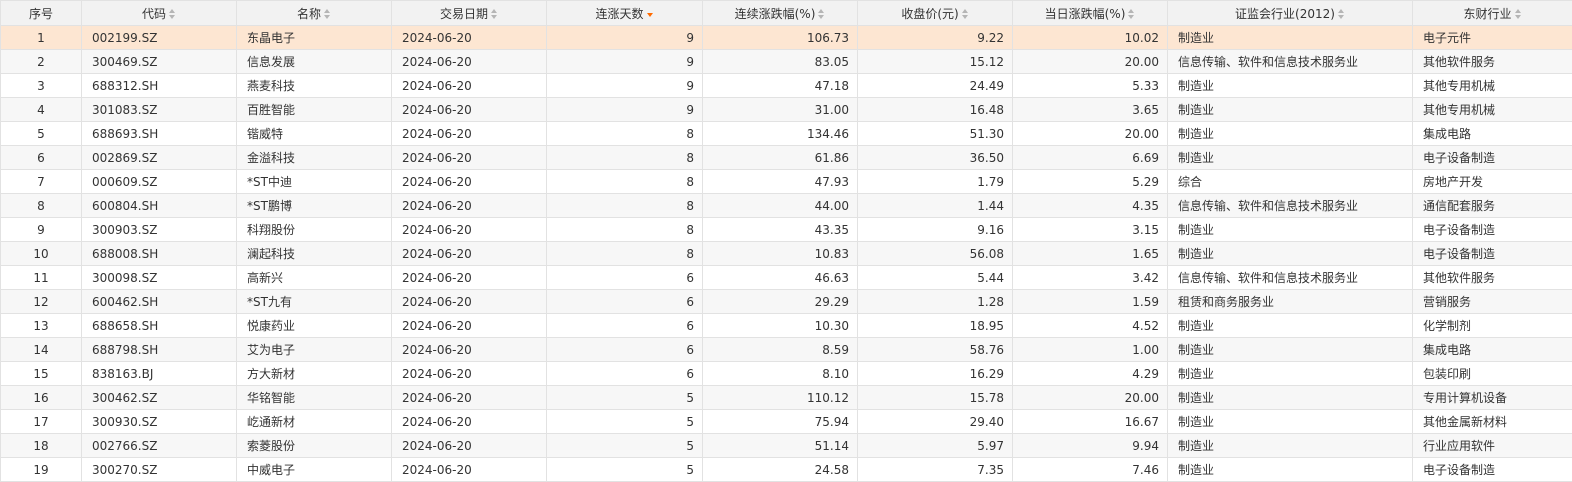 The image size is (1572, 482). What do you see at coordinates (780, 182) in the screenshot?
I see `cell-cumulative-change: 47.93` at bounding box center [780, 182].